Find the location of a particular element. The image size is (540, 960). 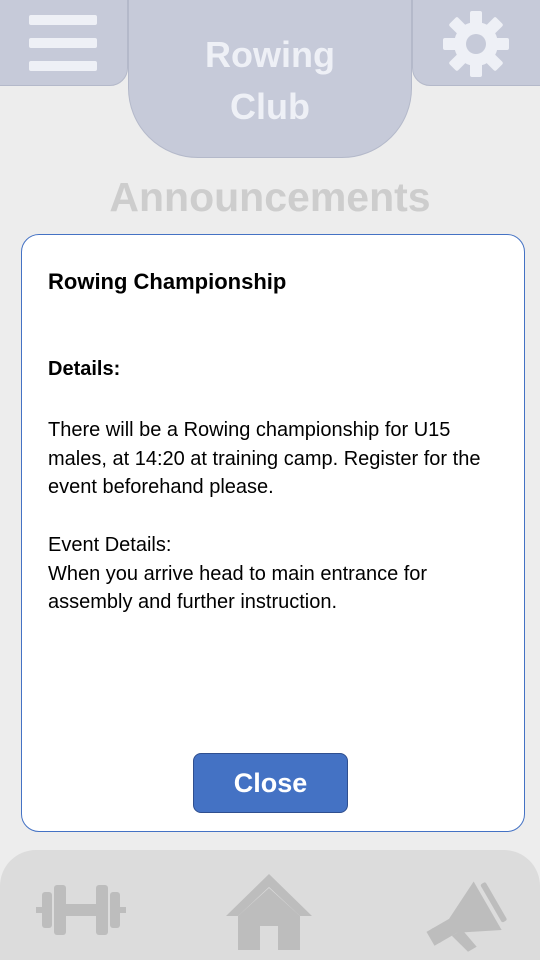

nav-announcements is located at coordinates (467, 910).